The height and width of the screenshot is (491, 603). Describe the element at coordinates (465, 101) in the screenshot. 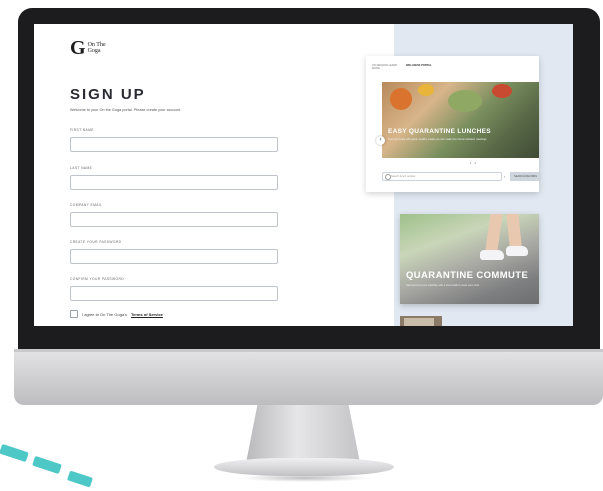

I see `salad-graphic` at that location.